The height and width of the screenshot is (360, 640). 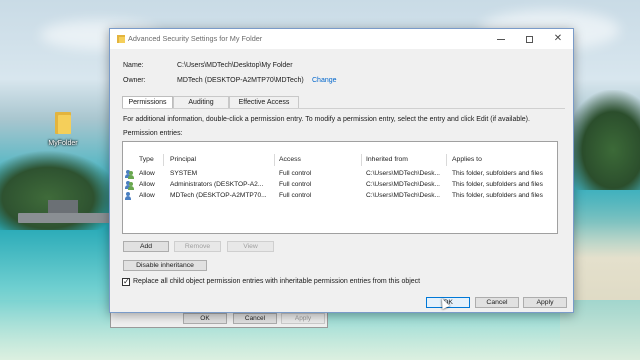 I want to click on column-header-inherited-from: Inherited from, so click(x=387, y=159).